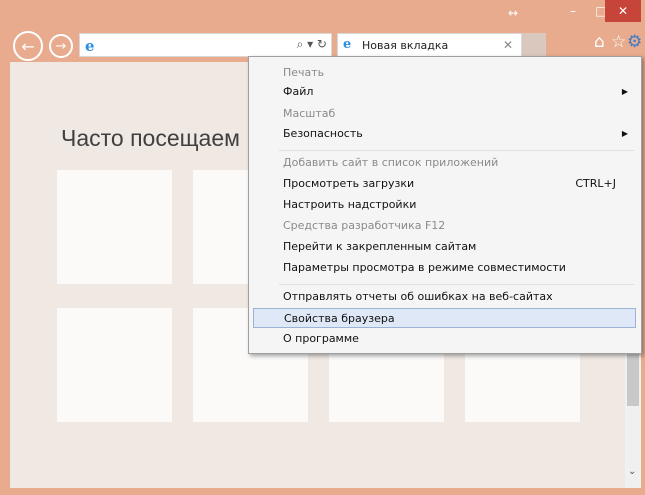 The width and height of the screenshot is (645, 495). I want to click on close-button: ✕, so click(623, 11).